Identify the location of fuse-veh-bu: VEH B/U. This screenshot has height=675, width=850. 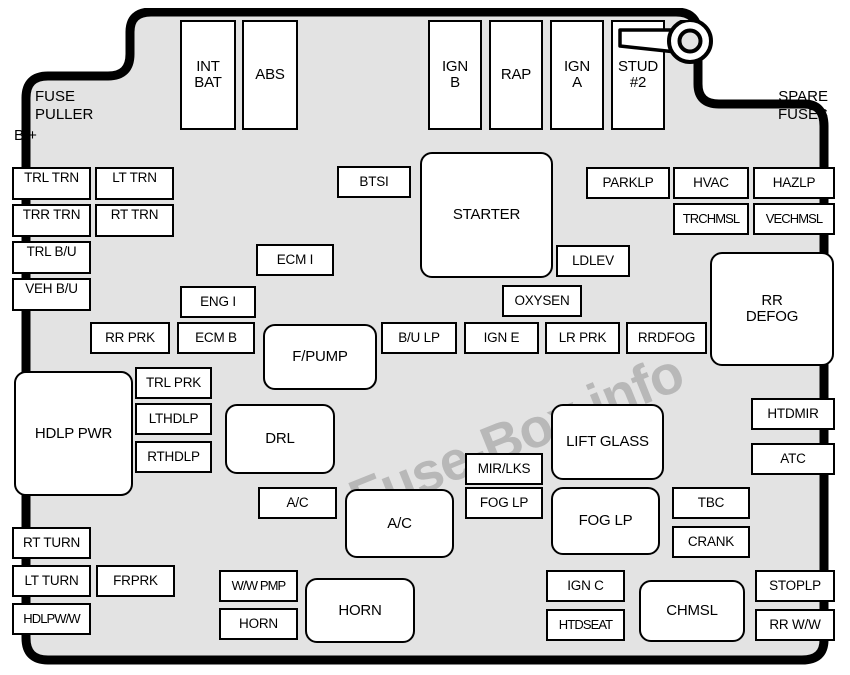
(51, 294).